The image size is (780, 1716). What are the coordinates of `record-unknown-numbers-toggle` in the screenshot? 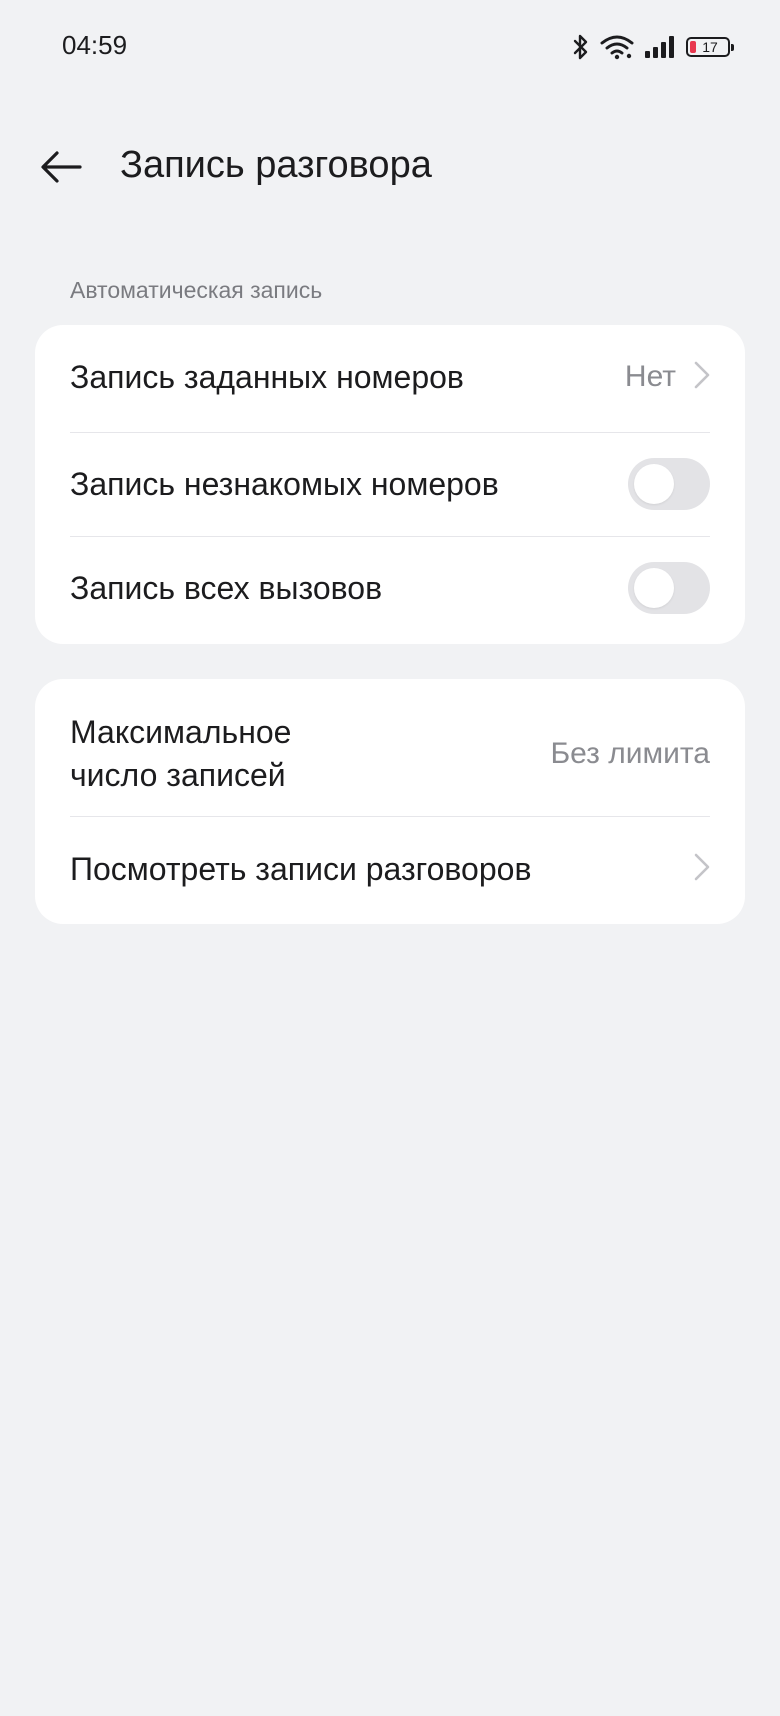 It's located at (669, 484).